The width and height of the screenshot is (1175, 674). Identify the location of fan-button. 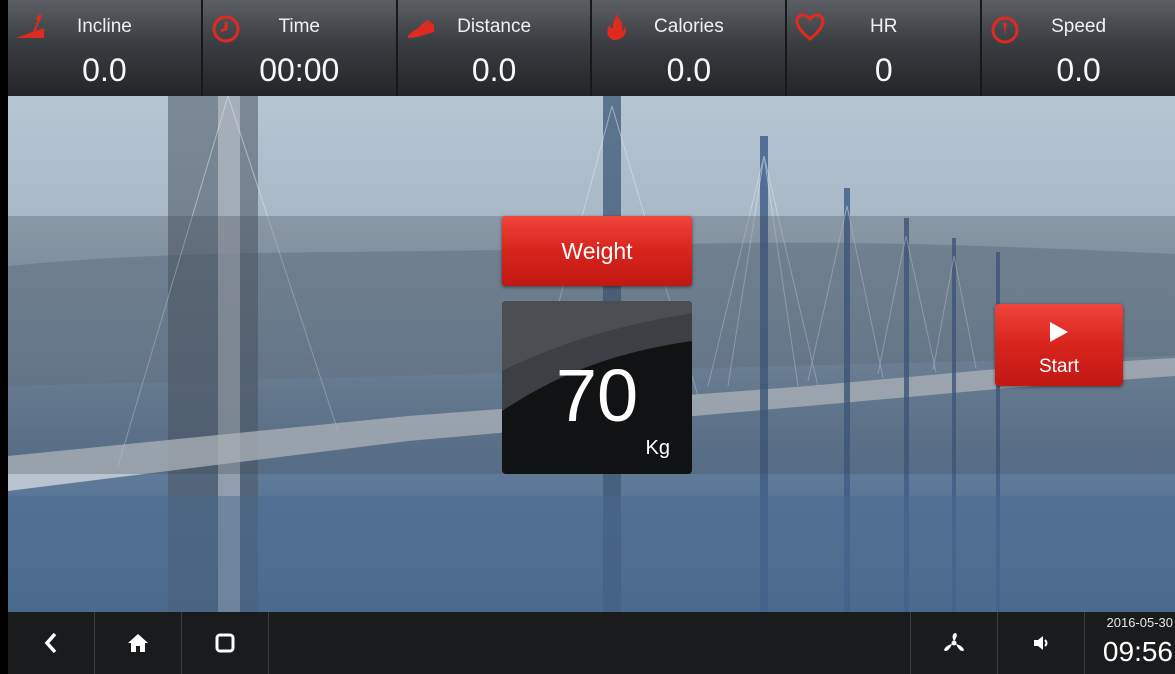
(954, 643).